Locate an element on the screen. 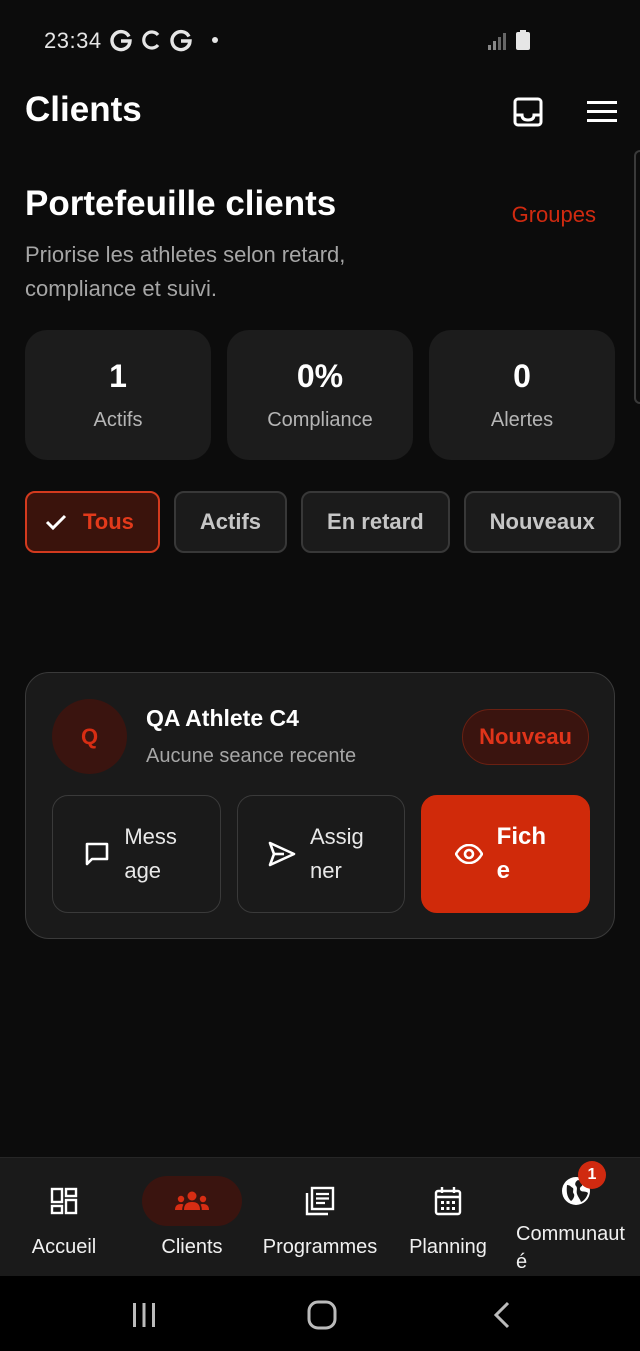 This screenshot has height=1351, width=640. stat-card-alerts: 0 Alertes is located at coordinates (522, 395).